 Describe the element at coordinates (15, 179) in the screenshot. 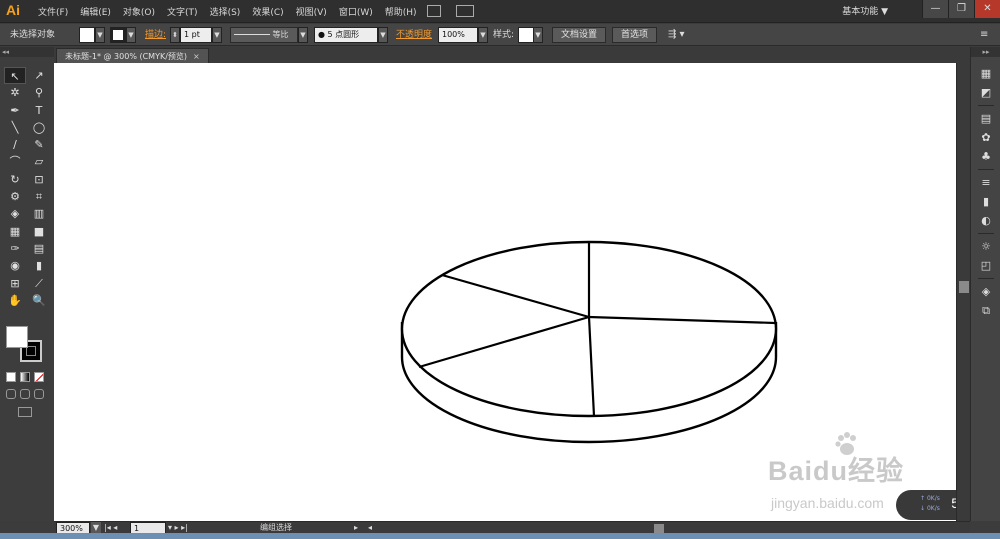

I see `rotate-tool-icon: ↻` at that location.